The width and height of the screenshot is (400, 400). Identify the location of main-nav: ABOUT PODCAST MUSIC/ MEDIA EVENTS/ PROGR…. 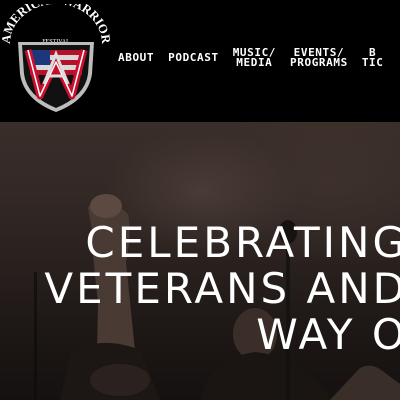
(257, 58).